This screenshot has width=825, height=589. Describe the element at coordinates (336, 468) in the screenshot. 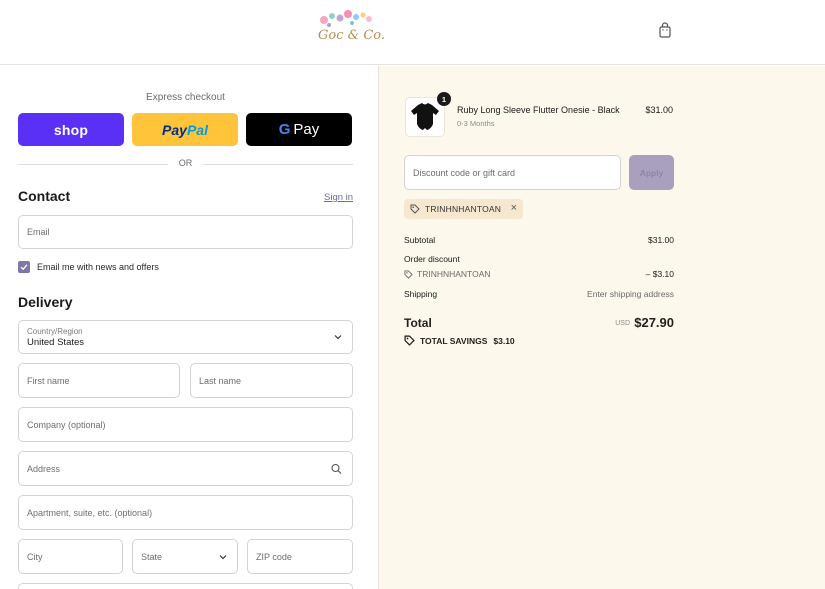

I see `search-icon` at that location.